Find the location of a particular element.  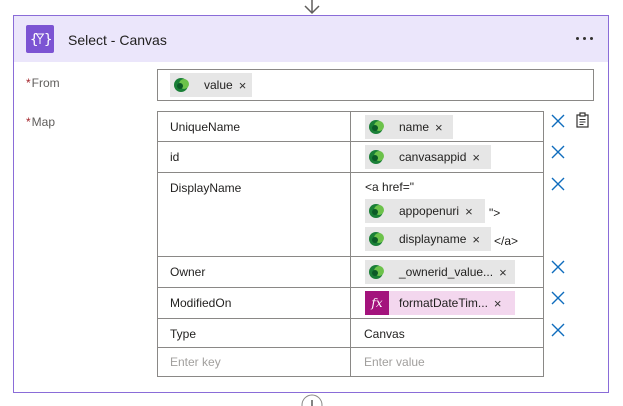

value-token: appopenuri × is located at coordinates (425, 211).